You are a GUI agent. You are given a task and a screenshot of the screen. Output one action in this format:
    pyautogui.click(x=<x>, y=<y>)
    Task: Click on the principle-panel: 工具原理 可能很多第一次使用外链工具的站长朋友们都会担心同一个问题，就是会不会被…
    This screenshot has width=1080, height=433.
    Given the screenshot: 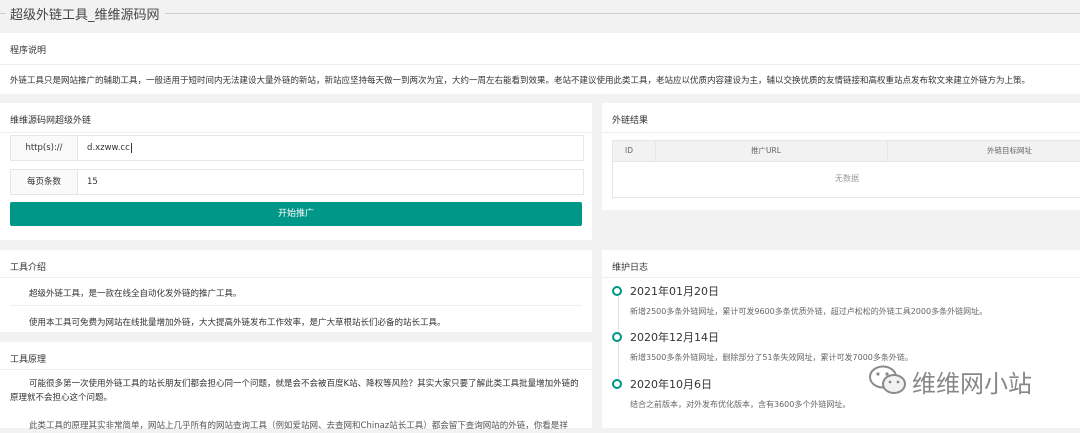 What is the action you would take?
    pyautogui.click(x=296, y=386)
    